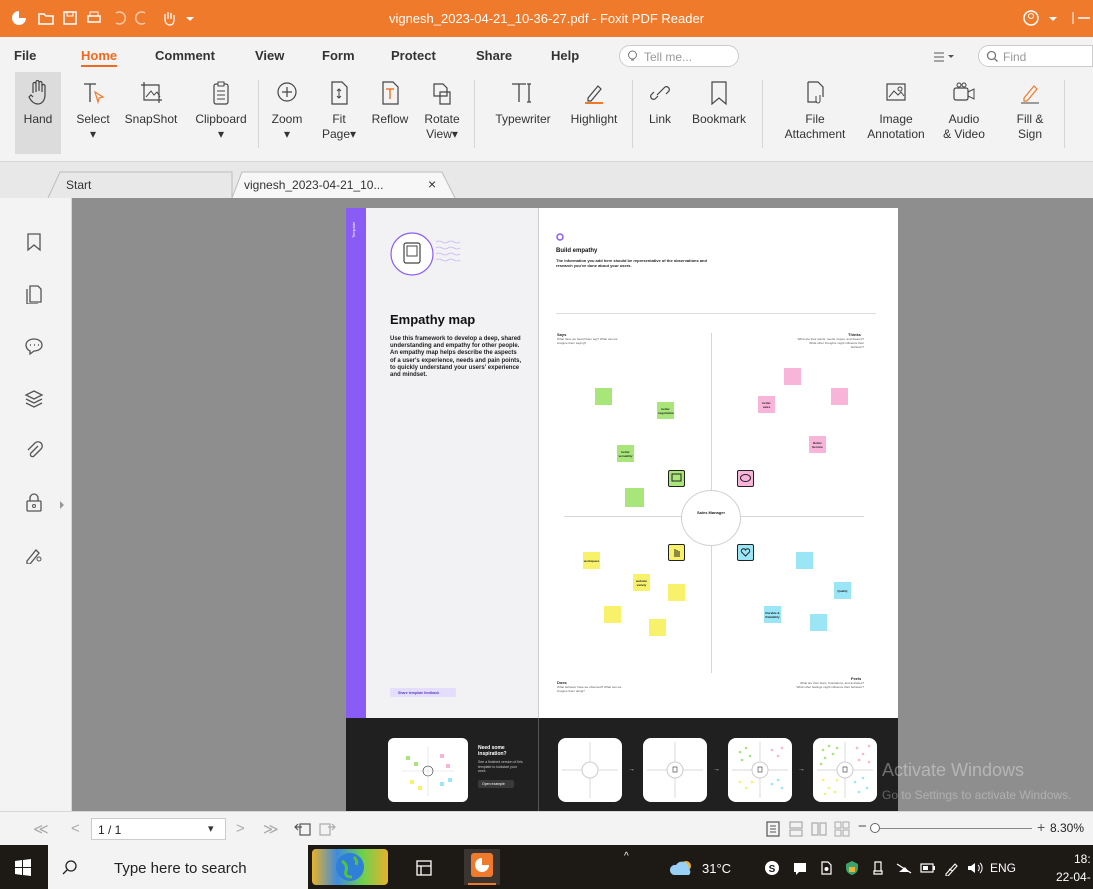  What do you see at coordinates (523, 103) in the screenshot?
I see `typewriter-button: Typewriter` at bounding box center [523, 103].